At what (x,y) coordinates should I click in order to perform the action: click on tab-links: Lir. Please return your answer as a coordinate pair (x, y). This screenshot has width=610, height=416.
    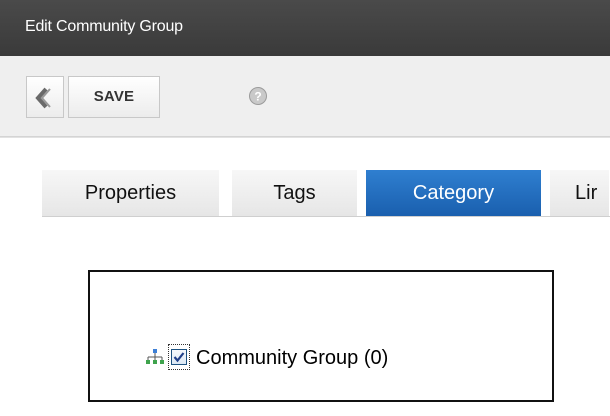
    Looking at the image, I should click on (580, 193).